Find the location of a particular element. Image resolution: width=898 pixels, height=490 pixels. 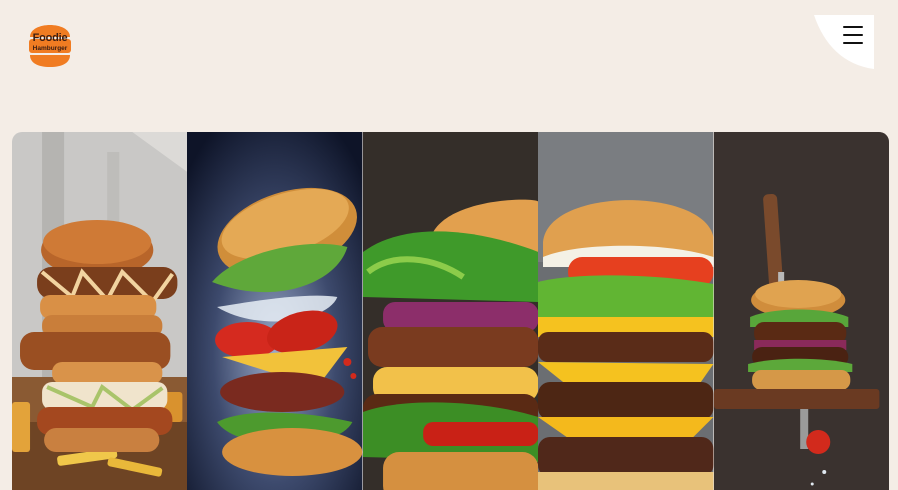

logo-subtitle: Hamburger is located at coordinates (50, 48).